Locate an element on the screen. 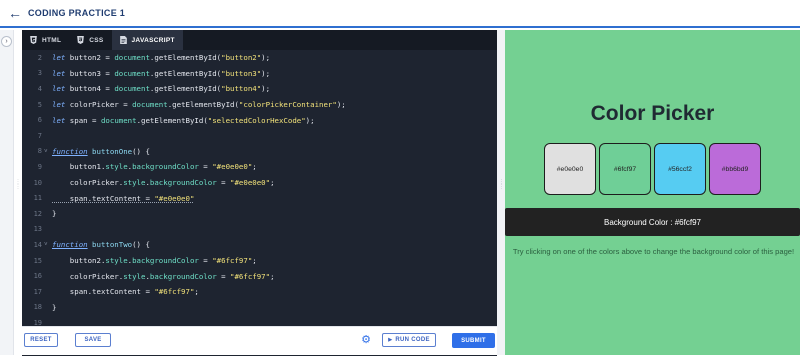 This screenshot has width=800, height=356. code-line: 8 ˅ function buttonOne() { is located at coordinates (259, 152).